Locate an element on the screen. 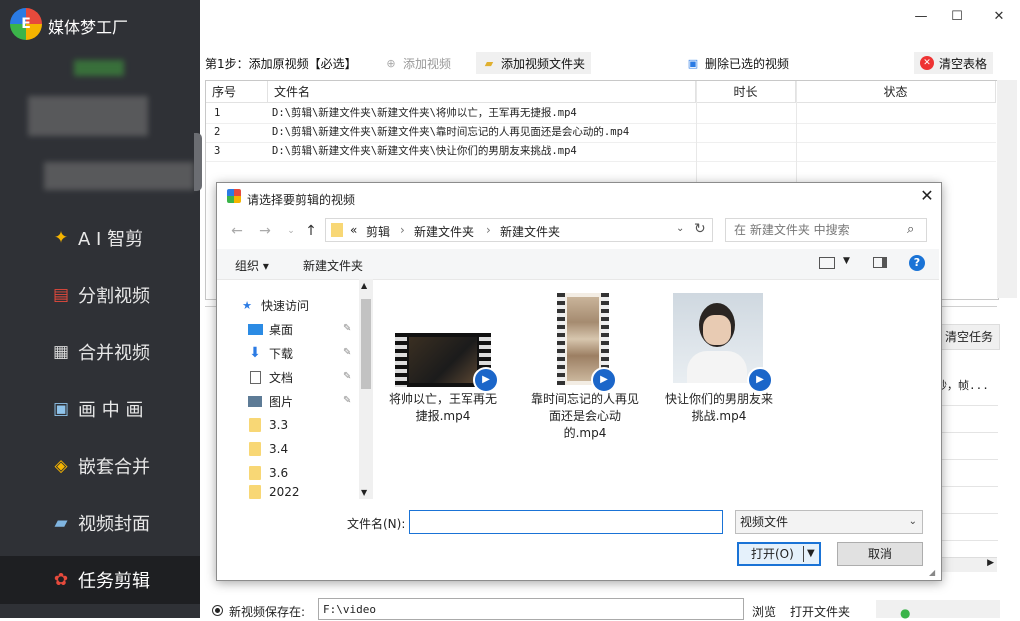  task-edit-icon: ✿ is located at coordinates (61, 580).